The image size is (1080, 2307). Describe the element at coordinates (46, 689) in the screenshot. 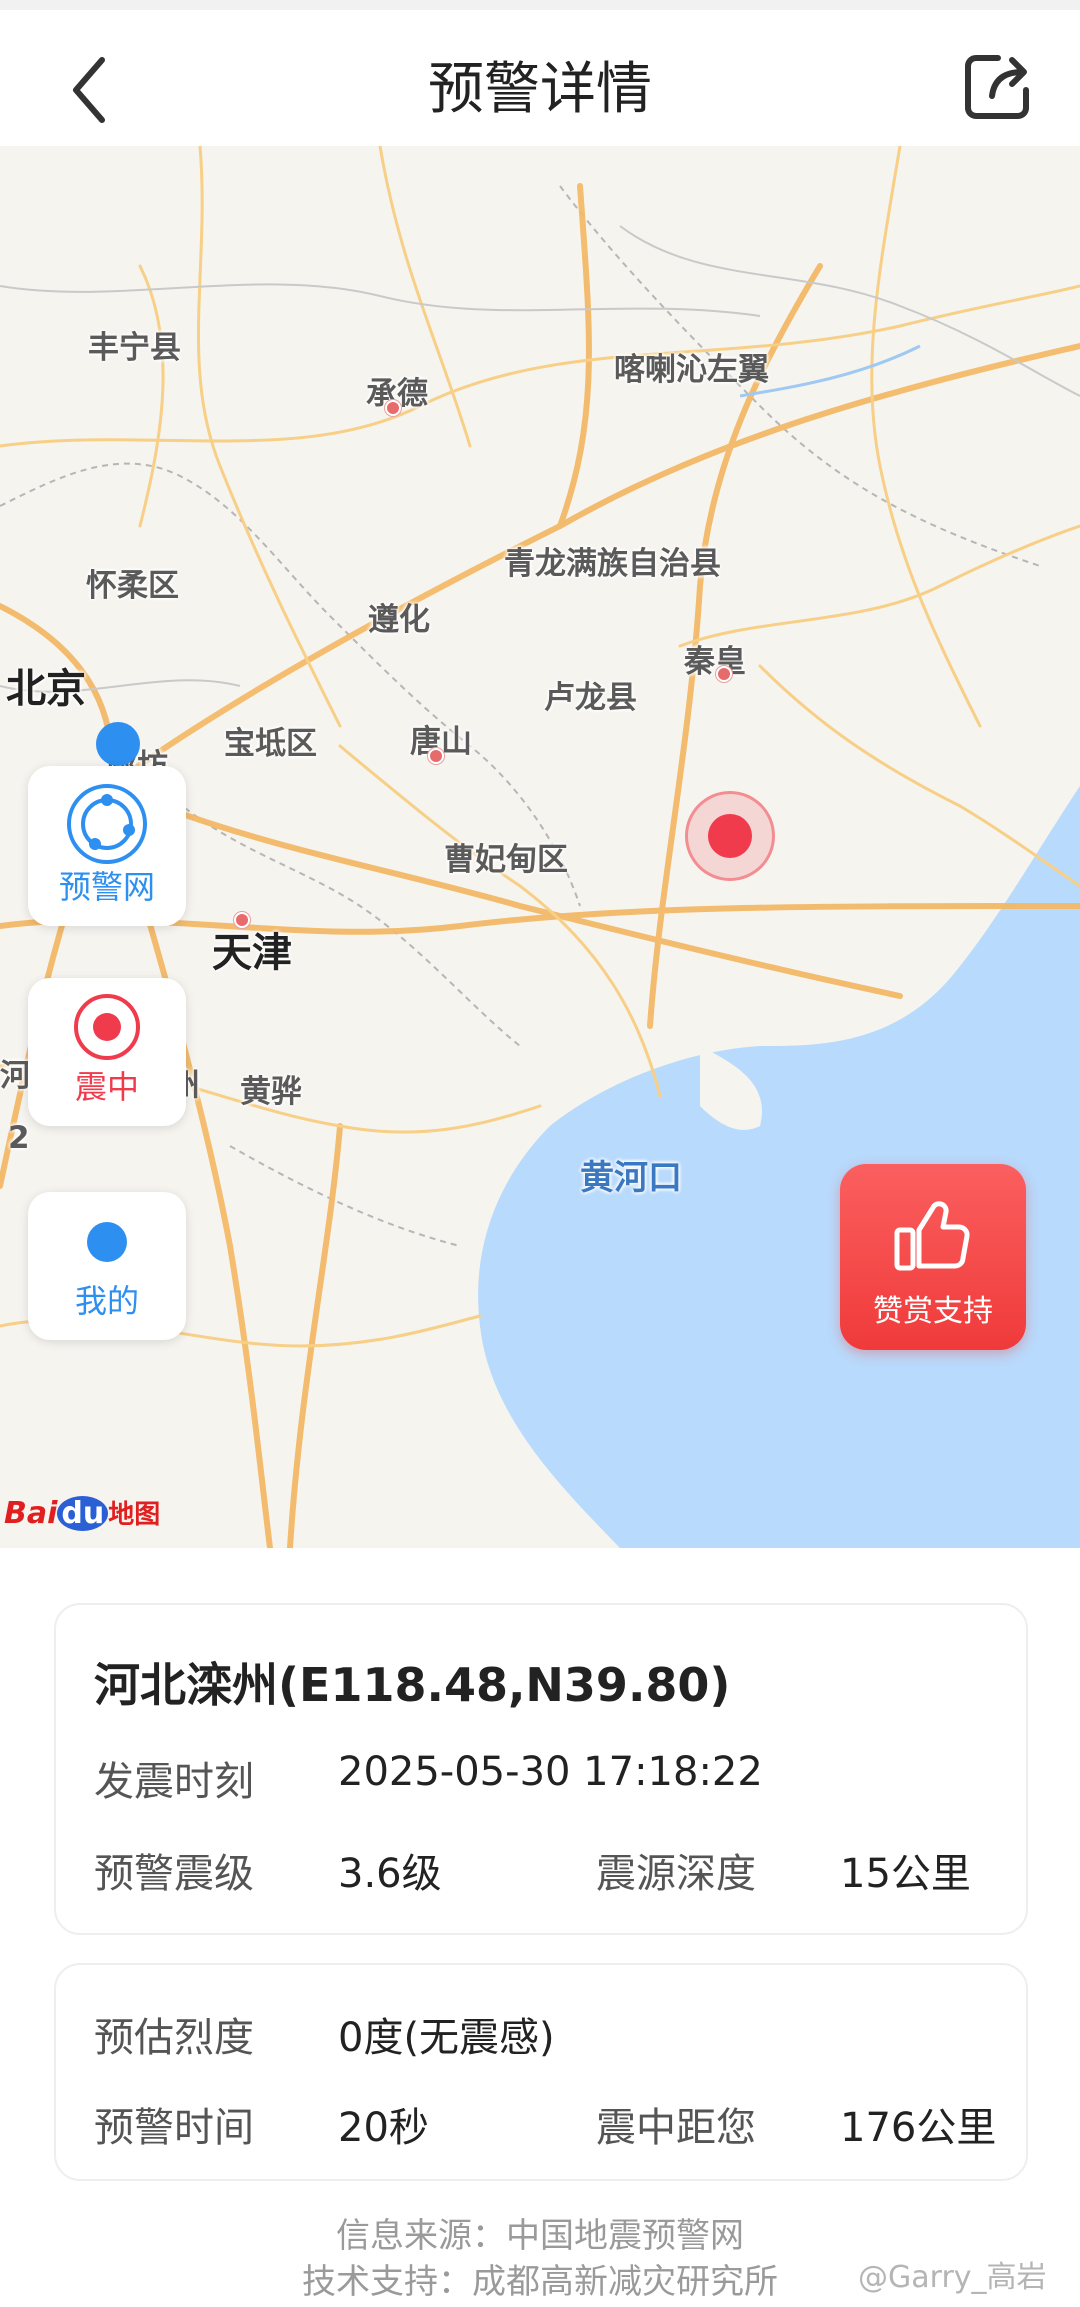

I see `map-label-beijing: 北京` at that location.